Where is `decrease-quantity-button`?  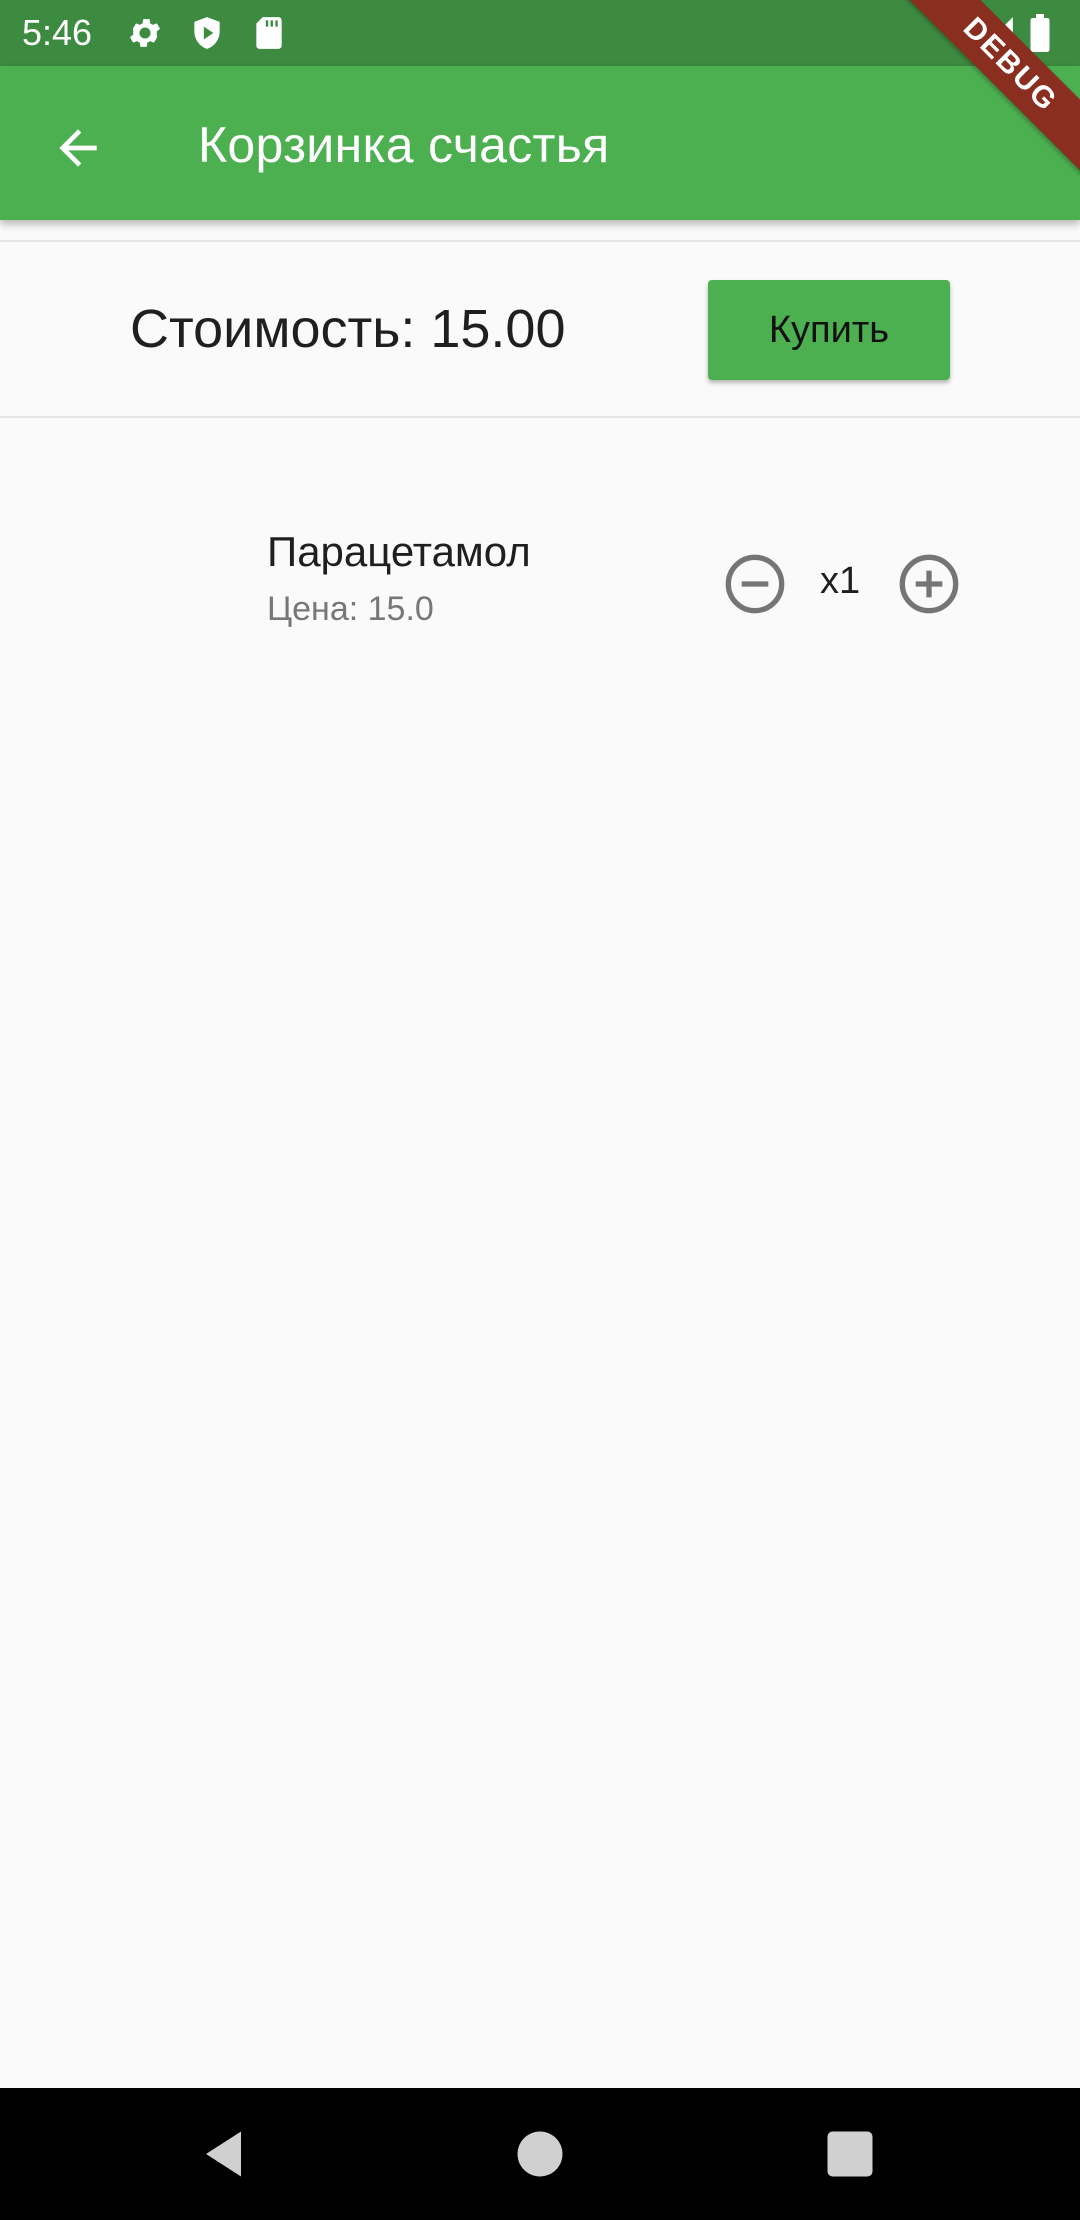
decrease-quantity-button is located at coordinates (755, 584).